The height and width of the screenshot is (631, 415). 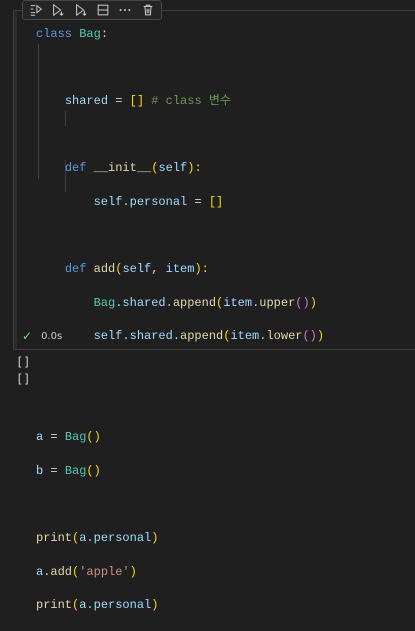 What do you see at coordinates (148, 10) in the screenshot?
I see `delete-icon` at bounding box center [148, 10].